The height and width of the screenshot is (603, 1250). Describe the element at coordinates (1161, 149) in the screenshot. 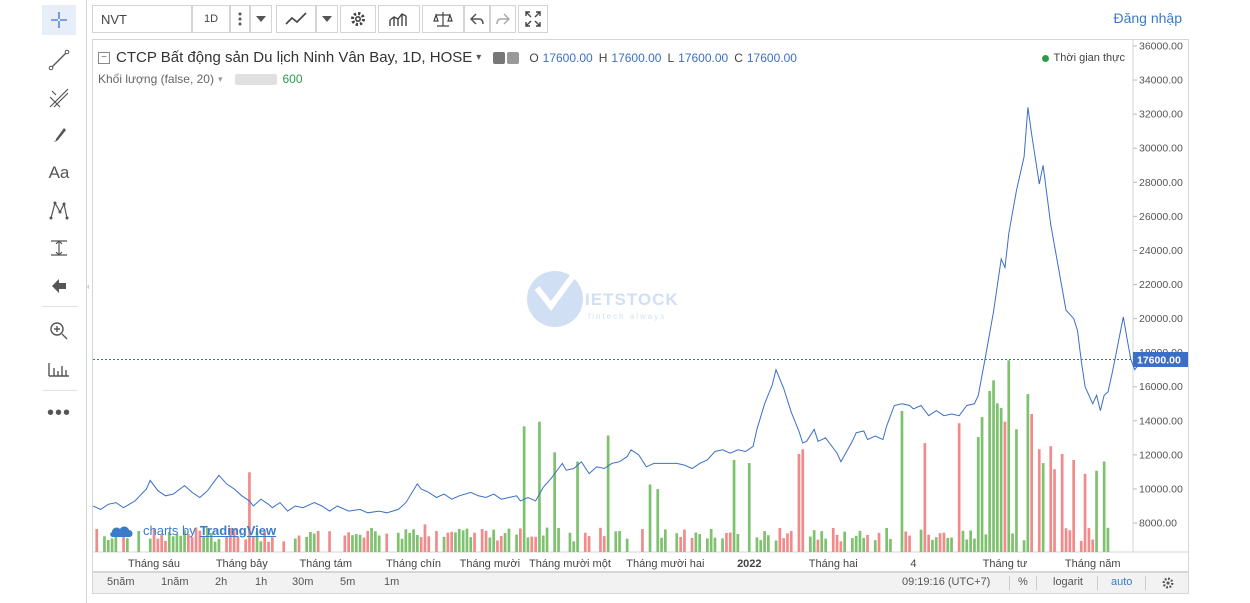

I see `price-axis-label: 30000.00` at that location.